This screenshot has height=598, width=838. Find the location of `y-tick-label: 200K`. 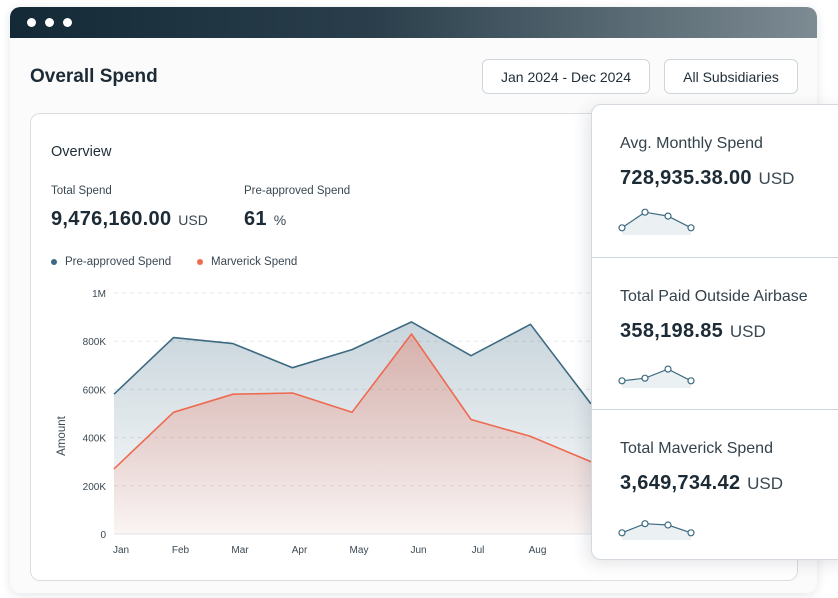

y-tick-label: 200K is located at coordinates (95, 487).